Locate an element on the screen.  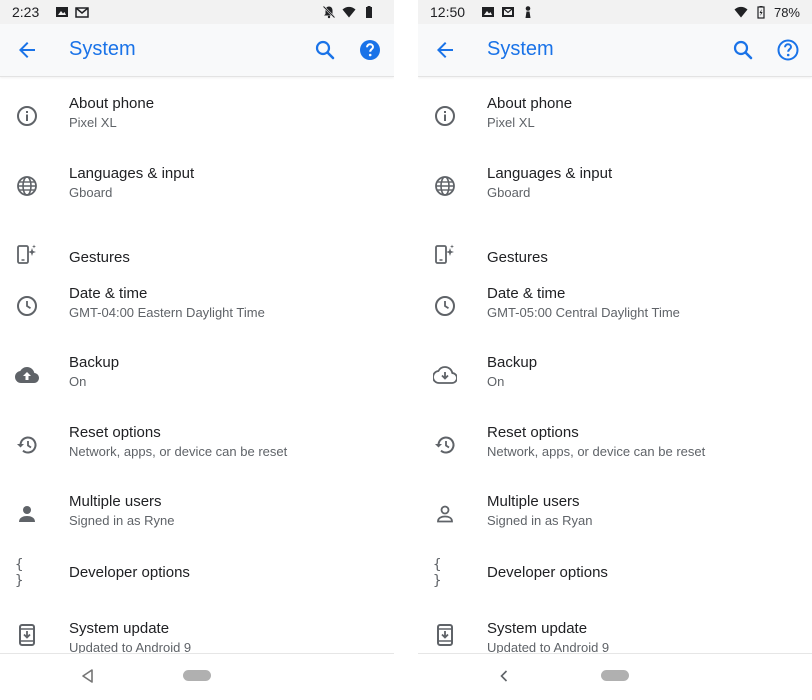
cloud-upload-icon is located at coordinates (27, 375).